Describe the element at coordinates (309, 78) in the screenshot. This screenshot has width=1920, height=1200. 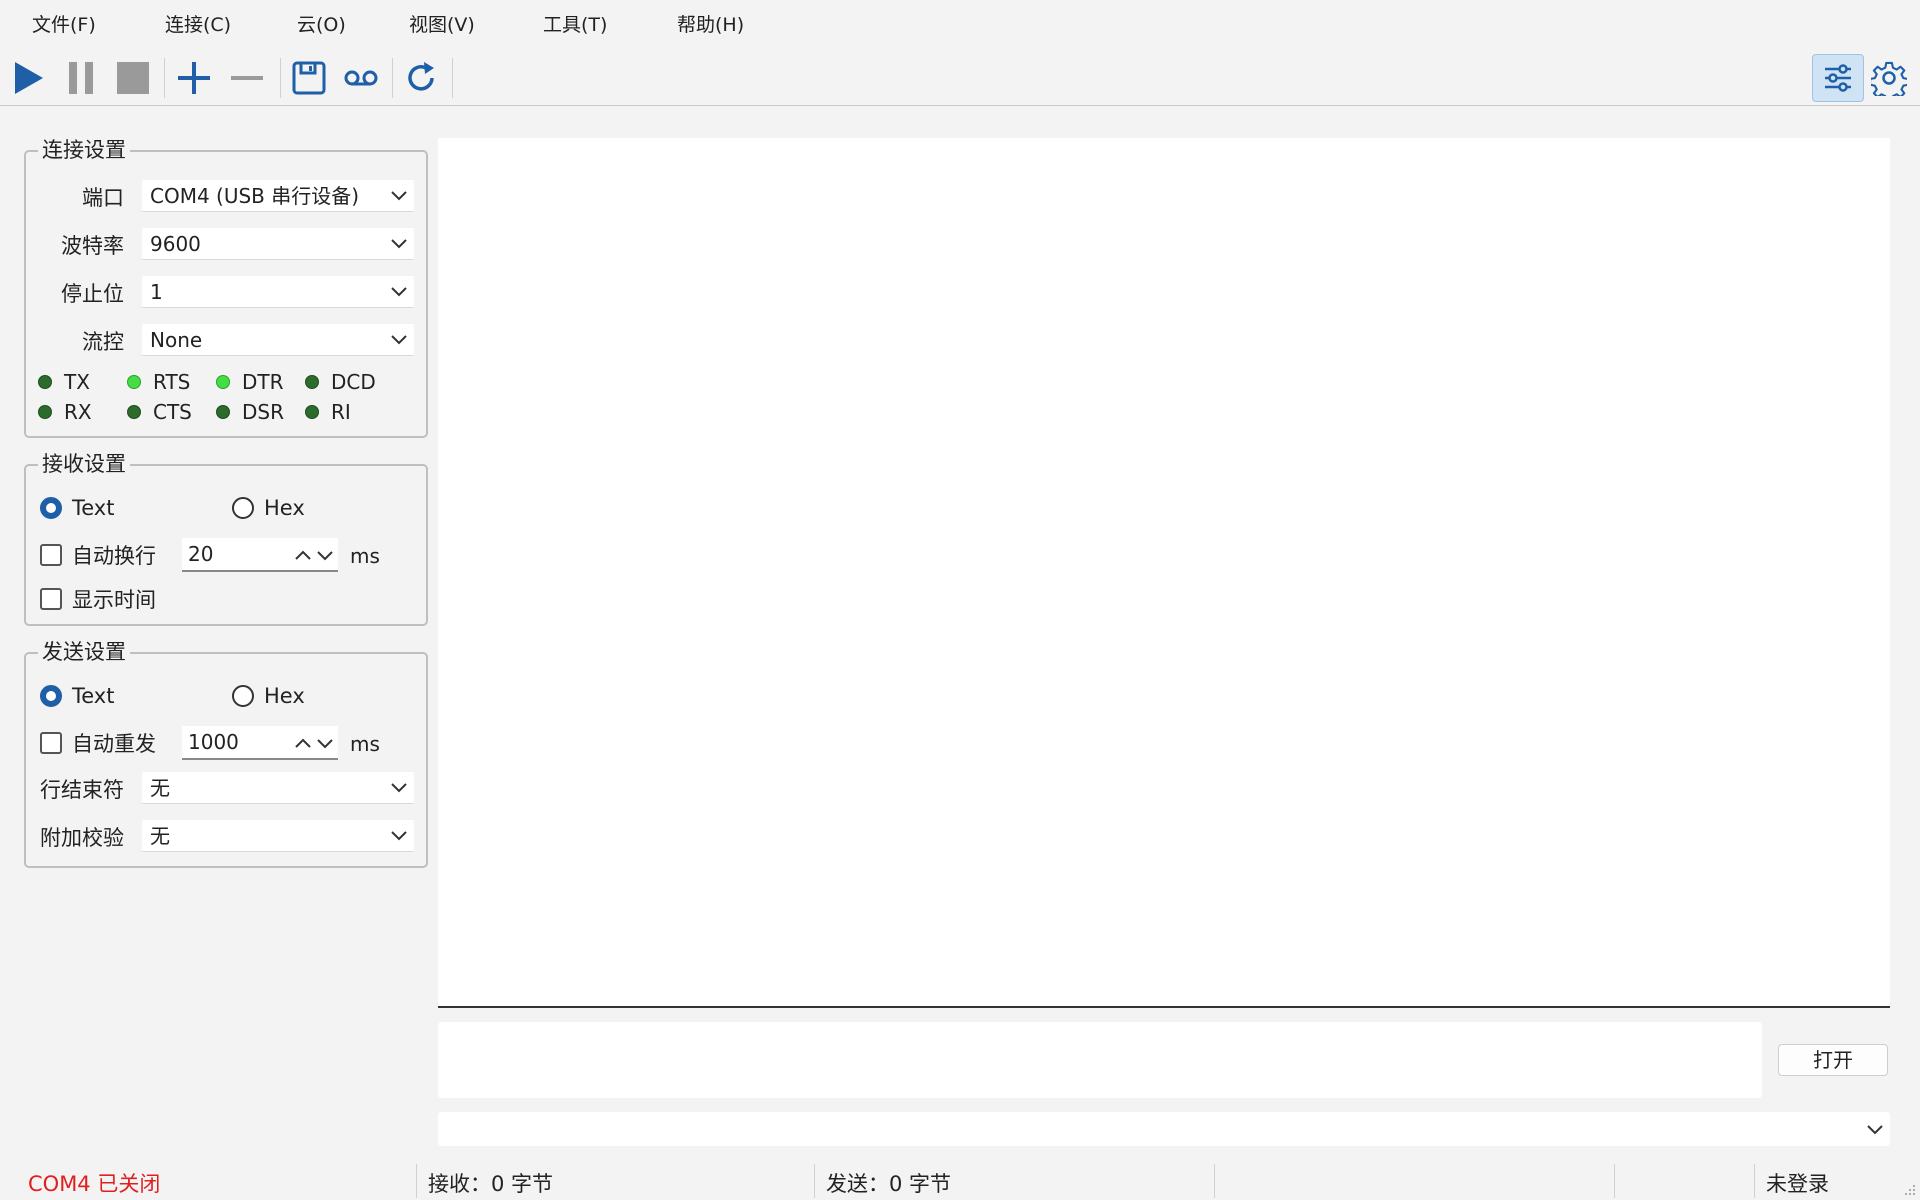
I see `save-button` at that location.